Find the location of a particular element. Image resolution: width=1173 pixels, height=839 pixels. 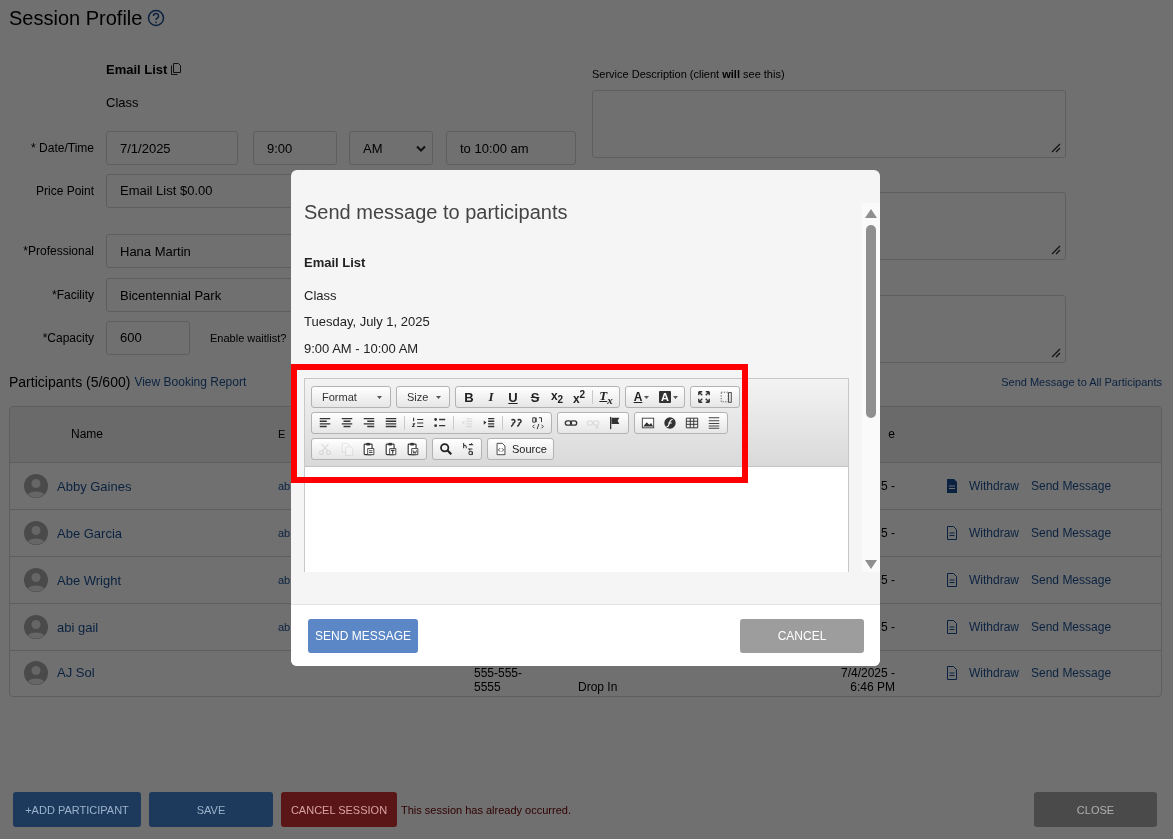

chevron-icon is located at coordinates (421, 148).